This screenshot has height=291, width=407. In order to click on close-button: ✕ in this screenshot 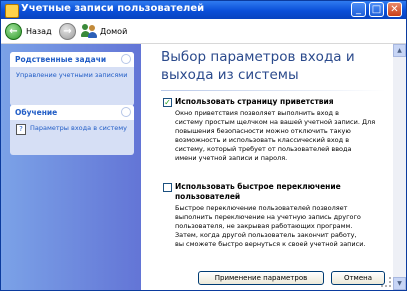, I will do `click(394, 9)`.